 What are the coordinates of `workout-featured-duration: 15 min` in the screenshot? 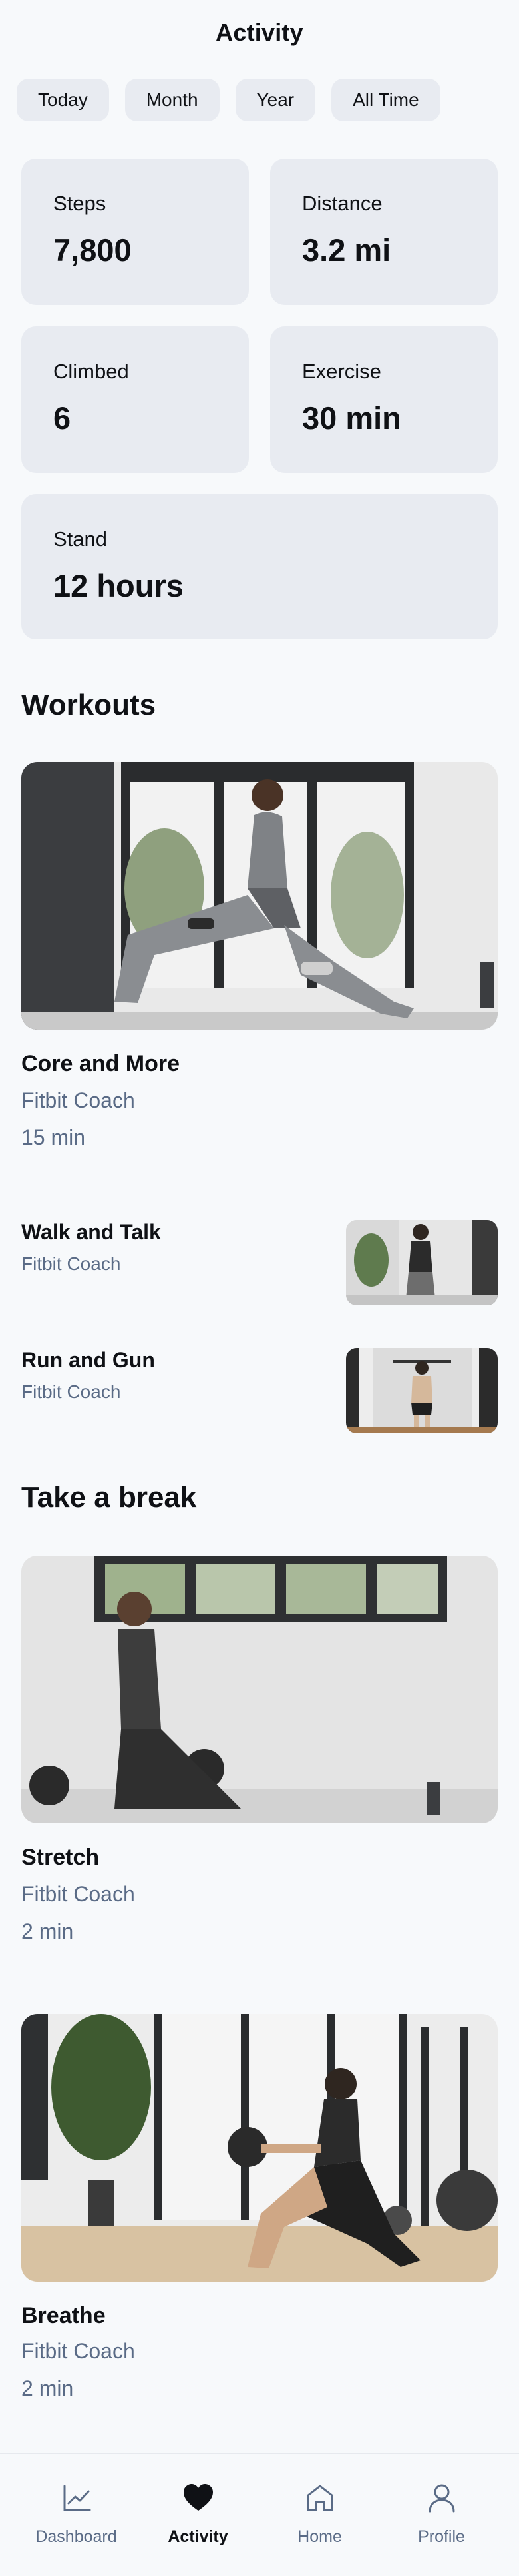 It's located at (53, 1137).